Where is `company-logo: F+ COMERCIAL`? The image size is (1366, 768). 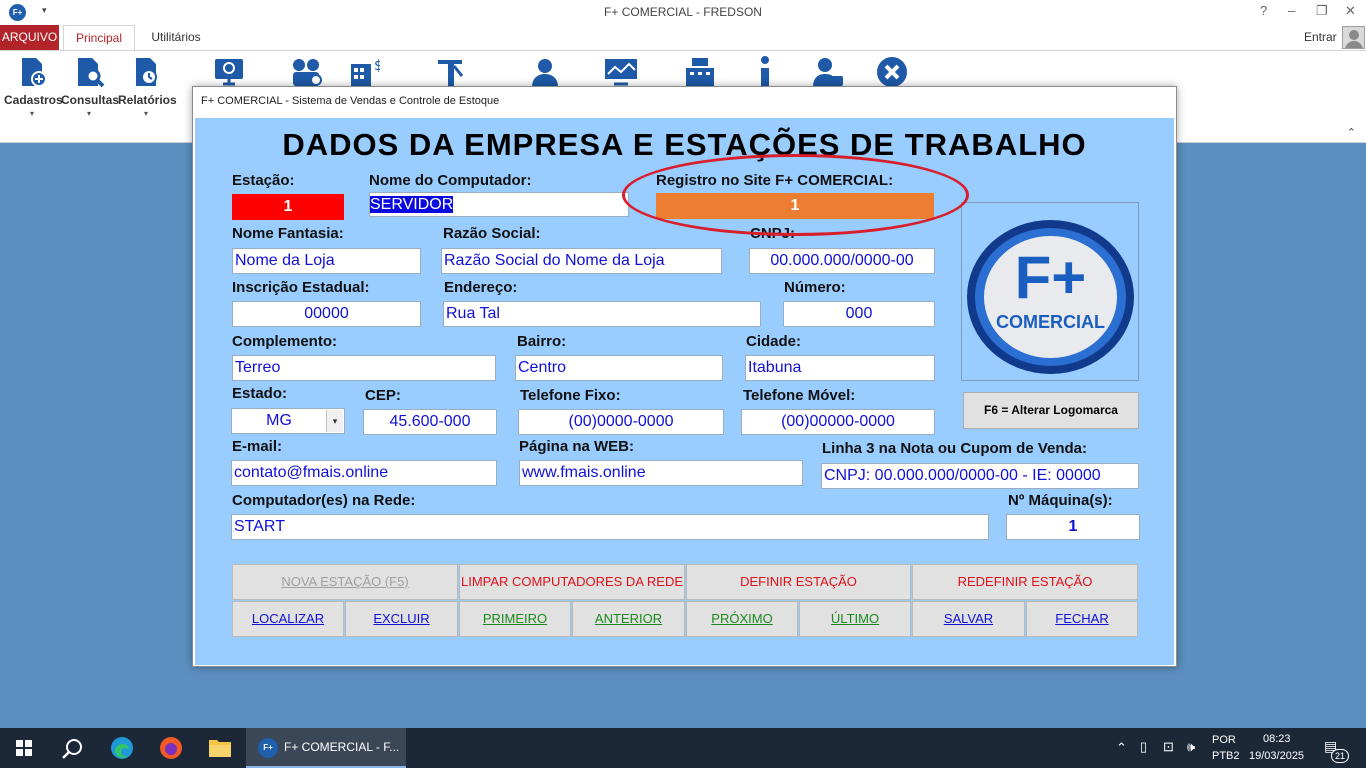
company-logo: F+ COMERCIAL is located at coordinates (1050, 291).